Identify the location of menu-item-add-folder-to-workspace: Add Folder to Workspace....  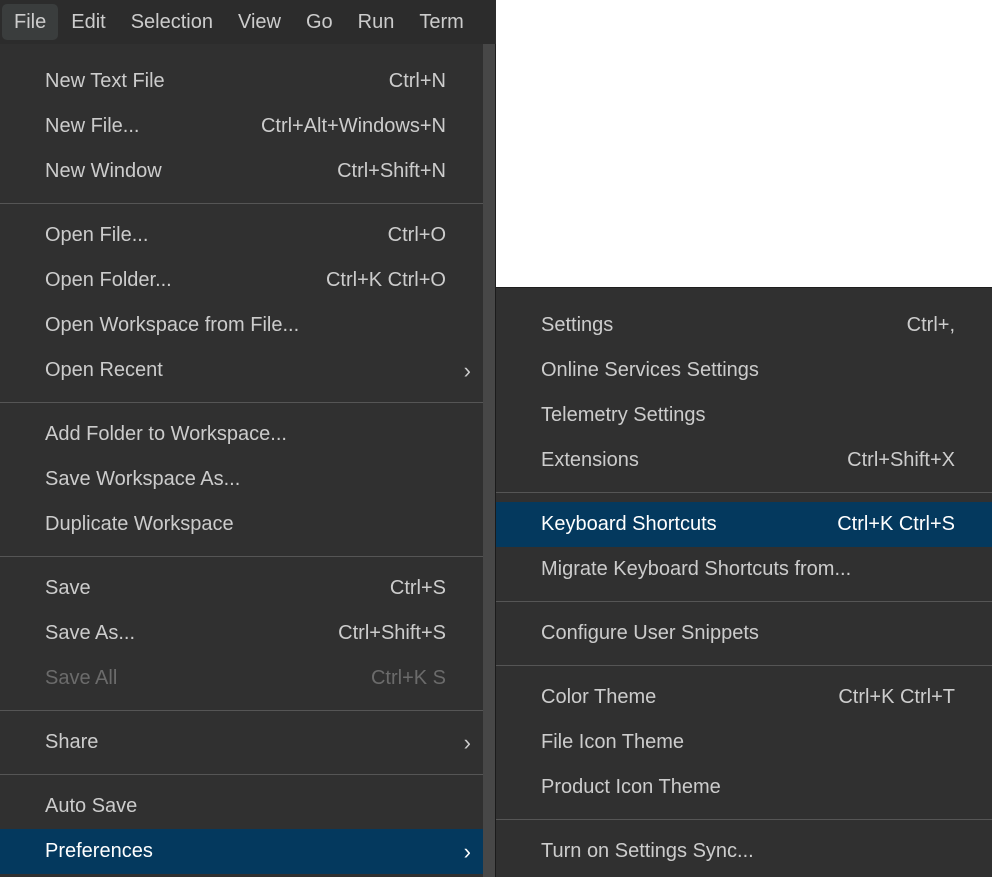
(241, 434).